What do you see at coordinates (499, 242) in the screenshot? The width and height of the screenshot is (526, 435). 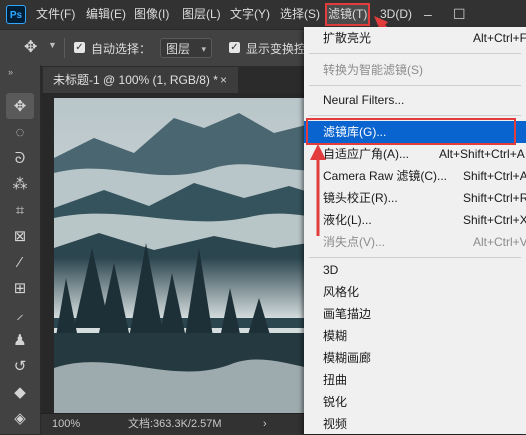 I see `menu-item-shortcut: Alt+Ctrl+V` at bounding box center [499, 242].